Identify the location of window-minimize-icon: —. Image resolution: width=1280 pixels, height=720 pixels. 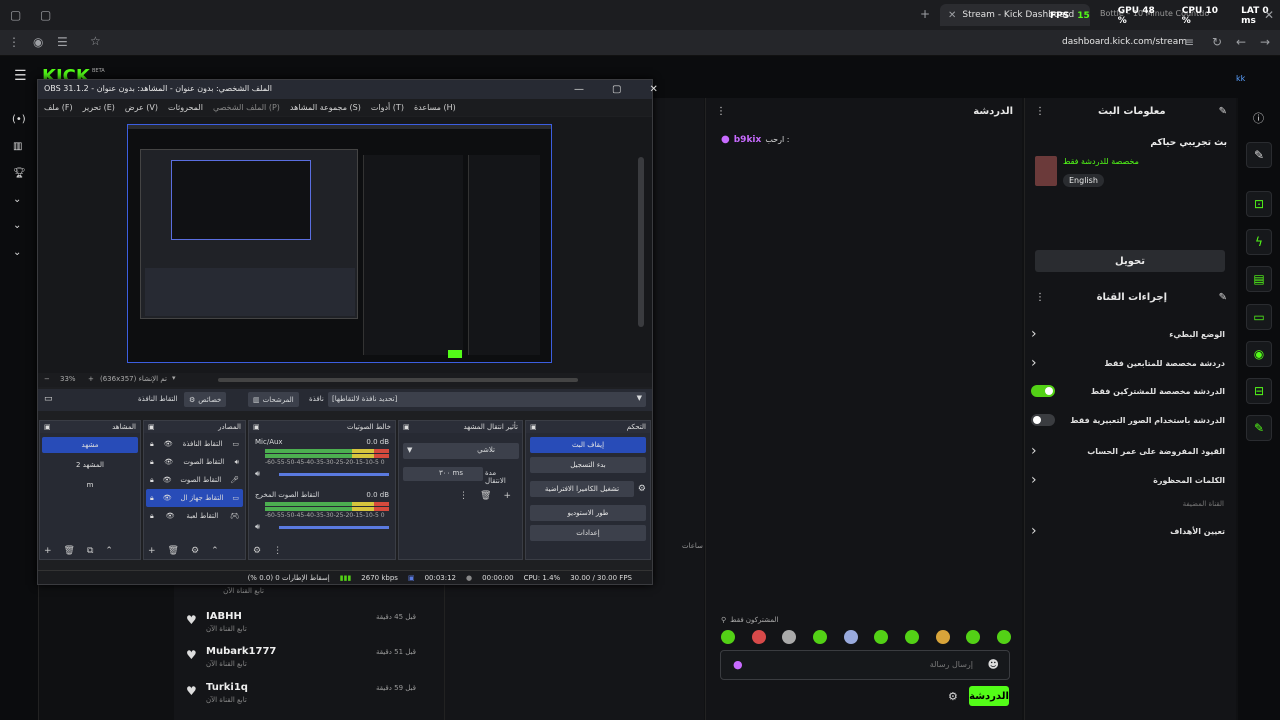
(579, 89).